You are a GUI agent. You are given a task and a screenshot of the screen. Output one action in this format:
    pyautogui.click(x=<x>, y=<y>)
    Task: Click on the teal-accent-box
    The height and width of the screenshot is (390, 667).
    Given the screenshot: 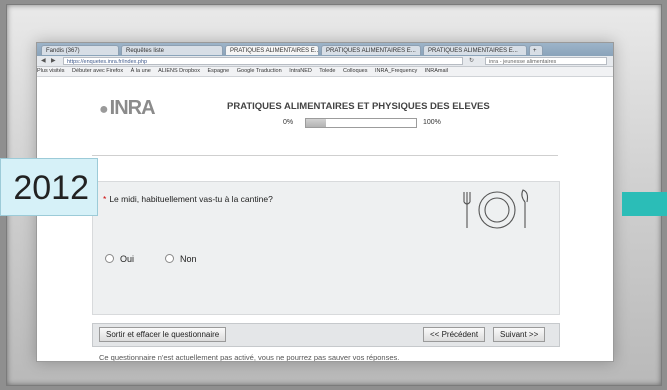 What is the action you would take?
    pyautogui.click(x=644, y=204)
    